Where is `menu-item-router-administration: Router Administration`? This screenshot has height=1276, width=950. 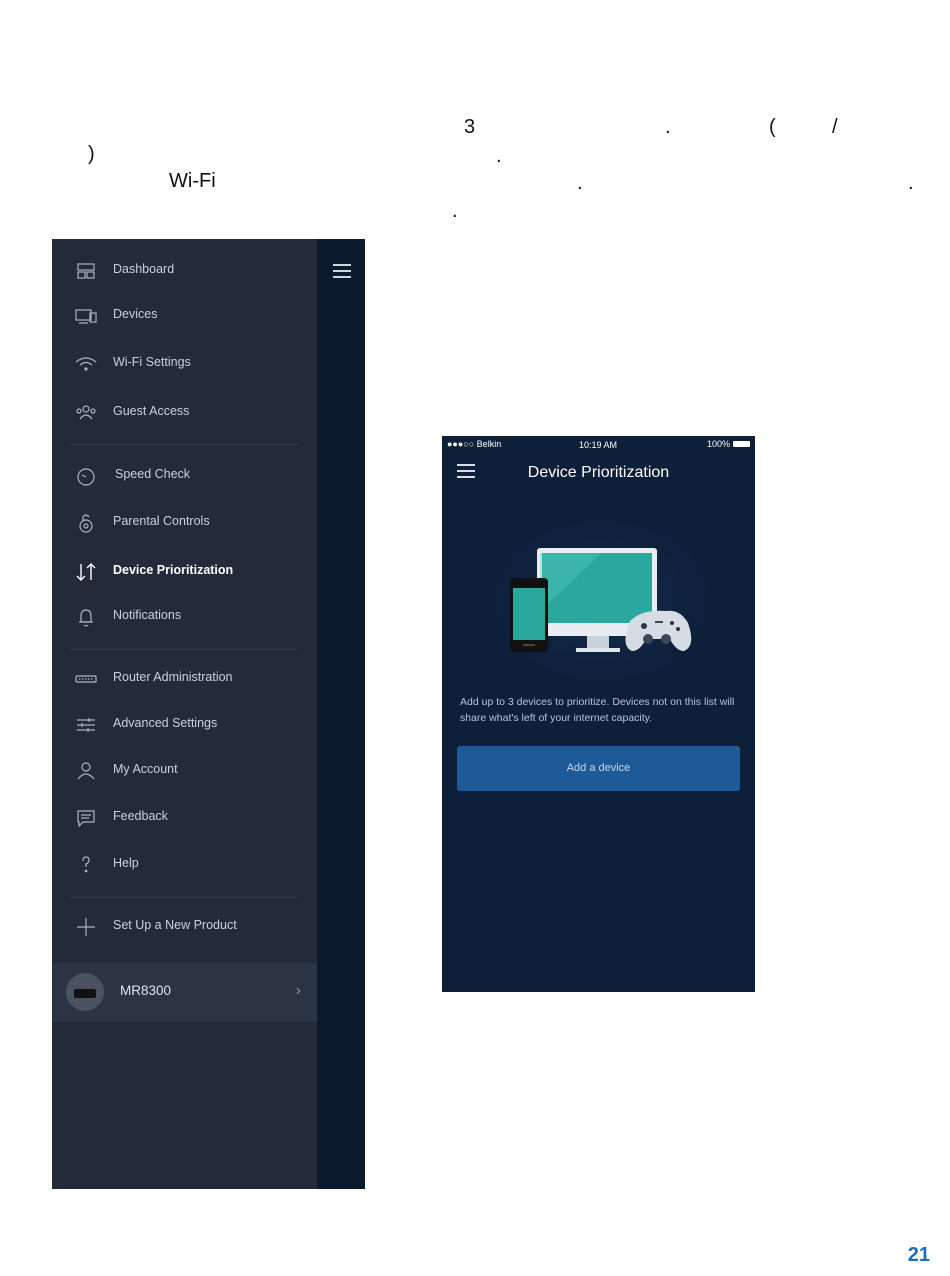
menu-item-router-administration: Router Administration is located at coordinates (184, 679).